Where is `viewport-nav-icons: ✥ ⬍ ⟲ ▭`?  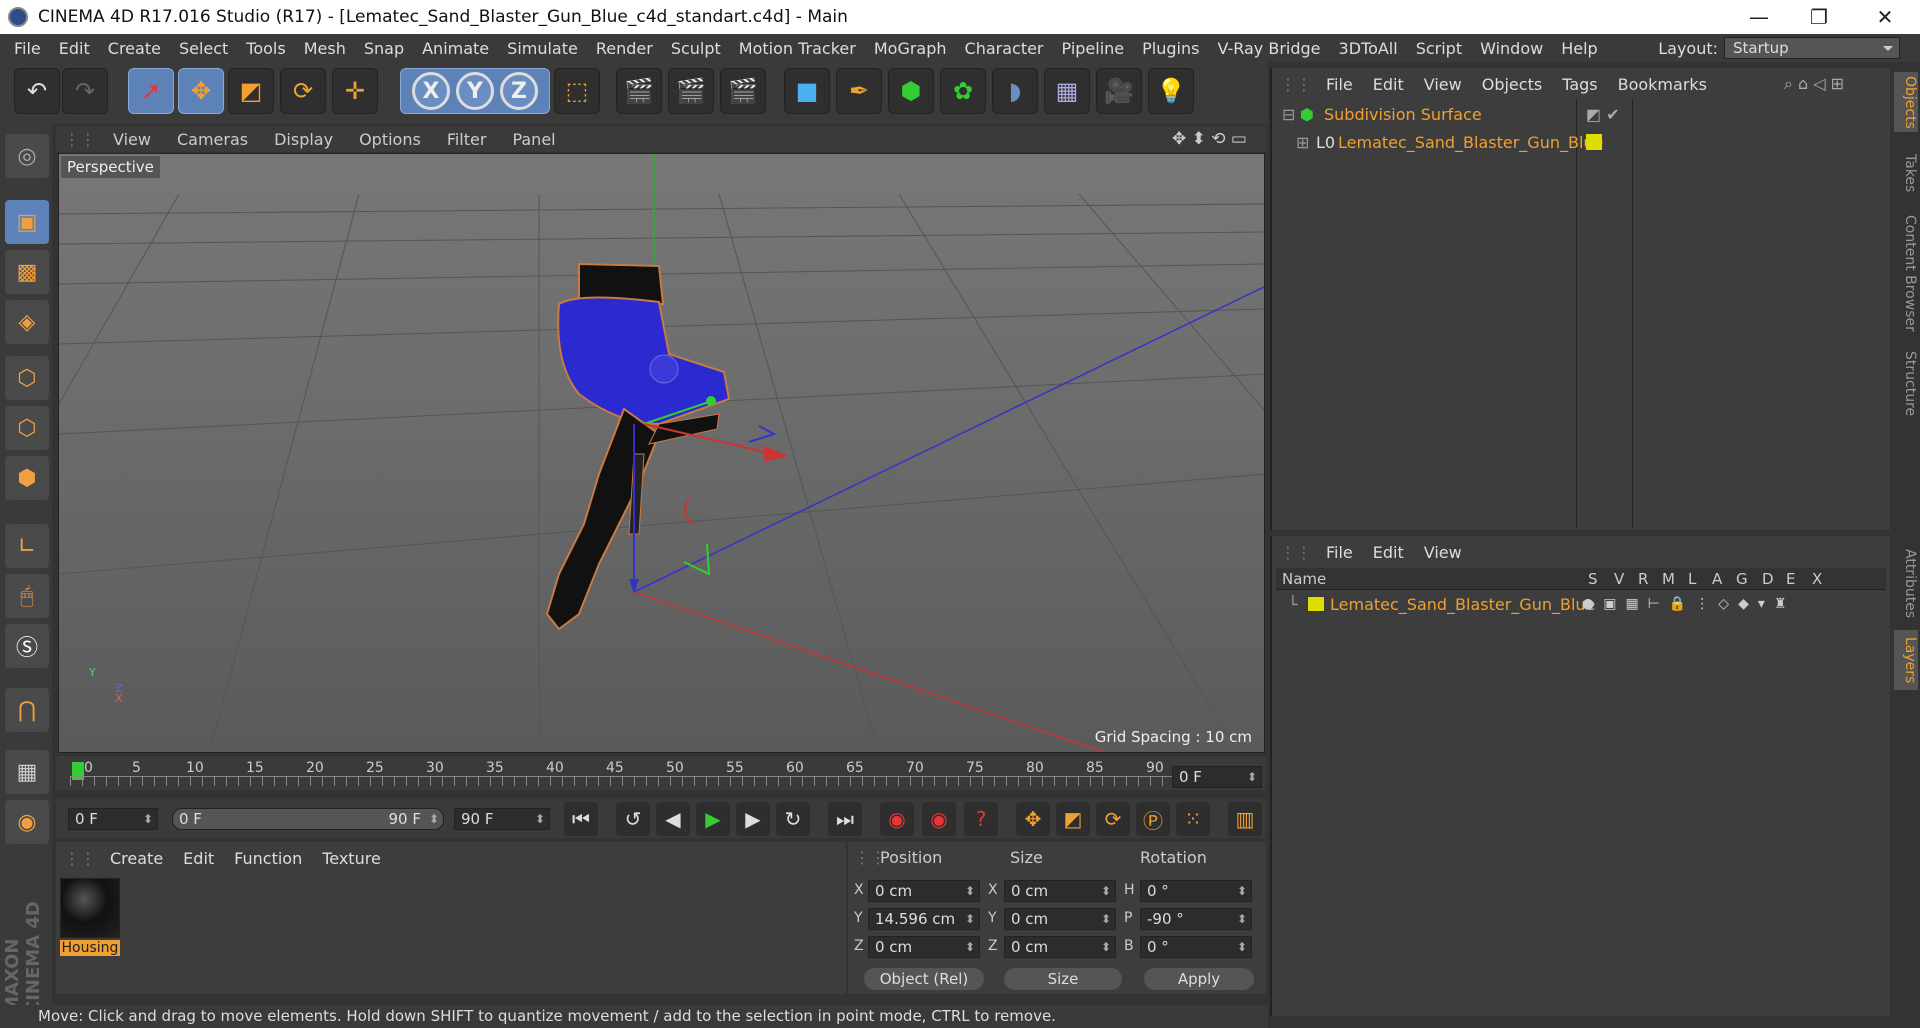 viewport-nav-icons: ✥ ⬍ ⟲ ▭ is located at coordinates (1209, 139).